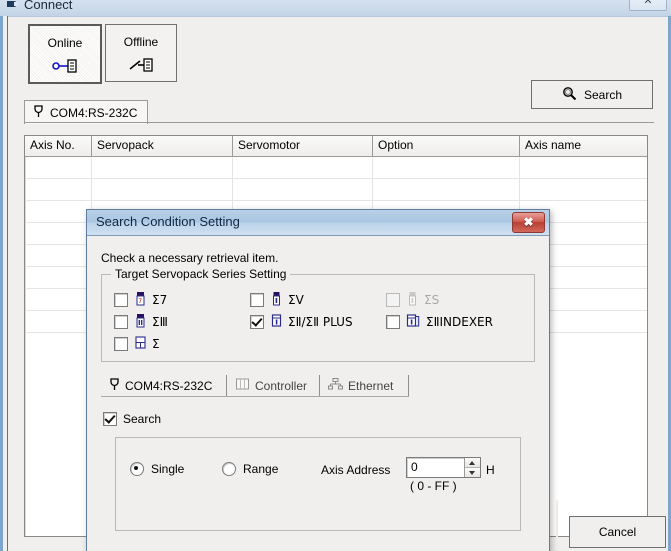  I want to click on window-left-inner-border, so click(5, 283).